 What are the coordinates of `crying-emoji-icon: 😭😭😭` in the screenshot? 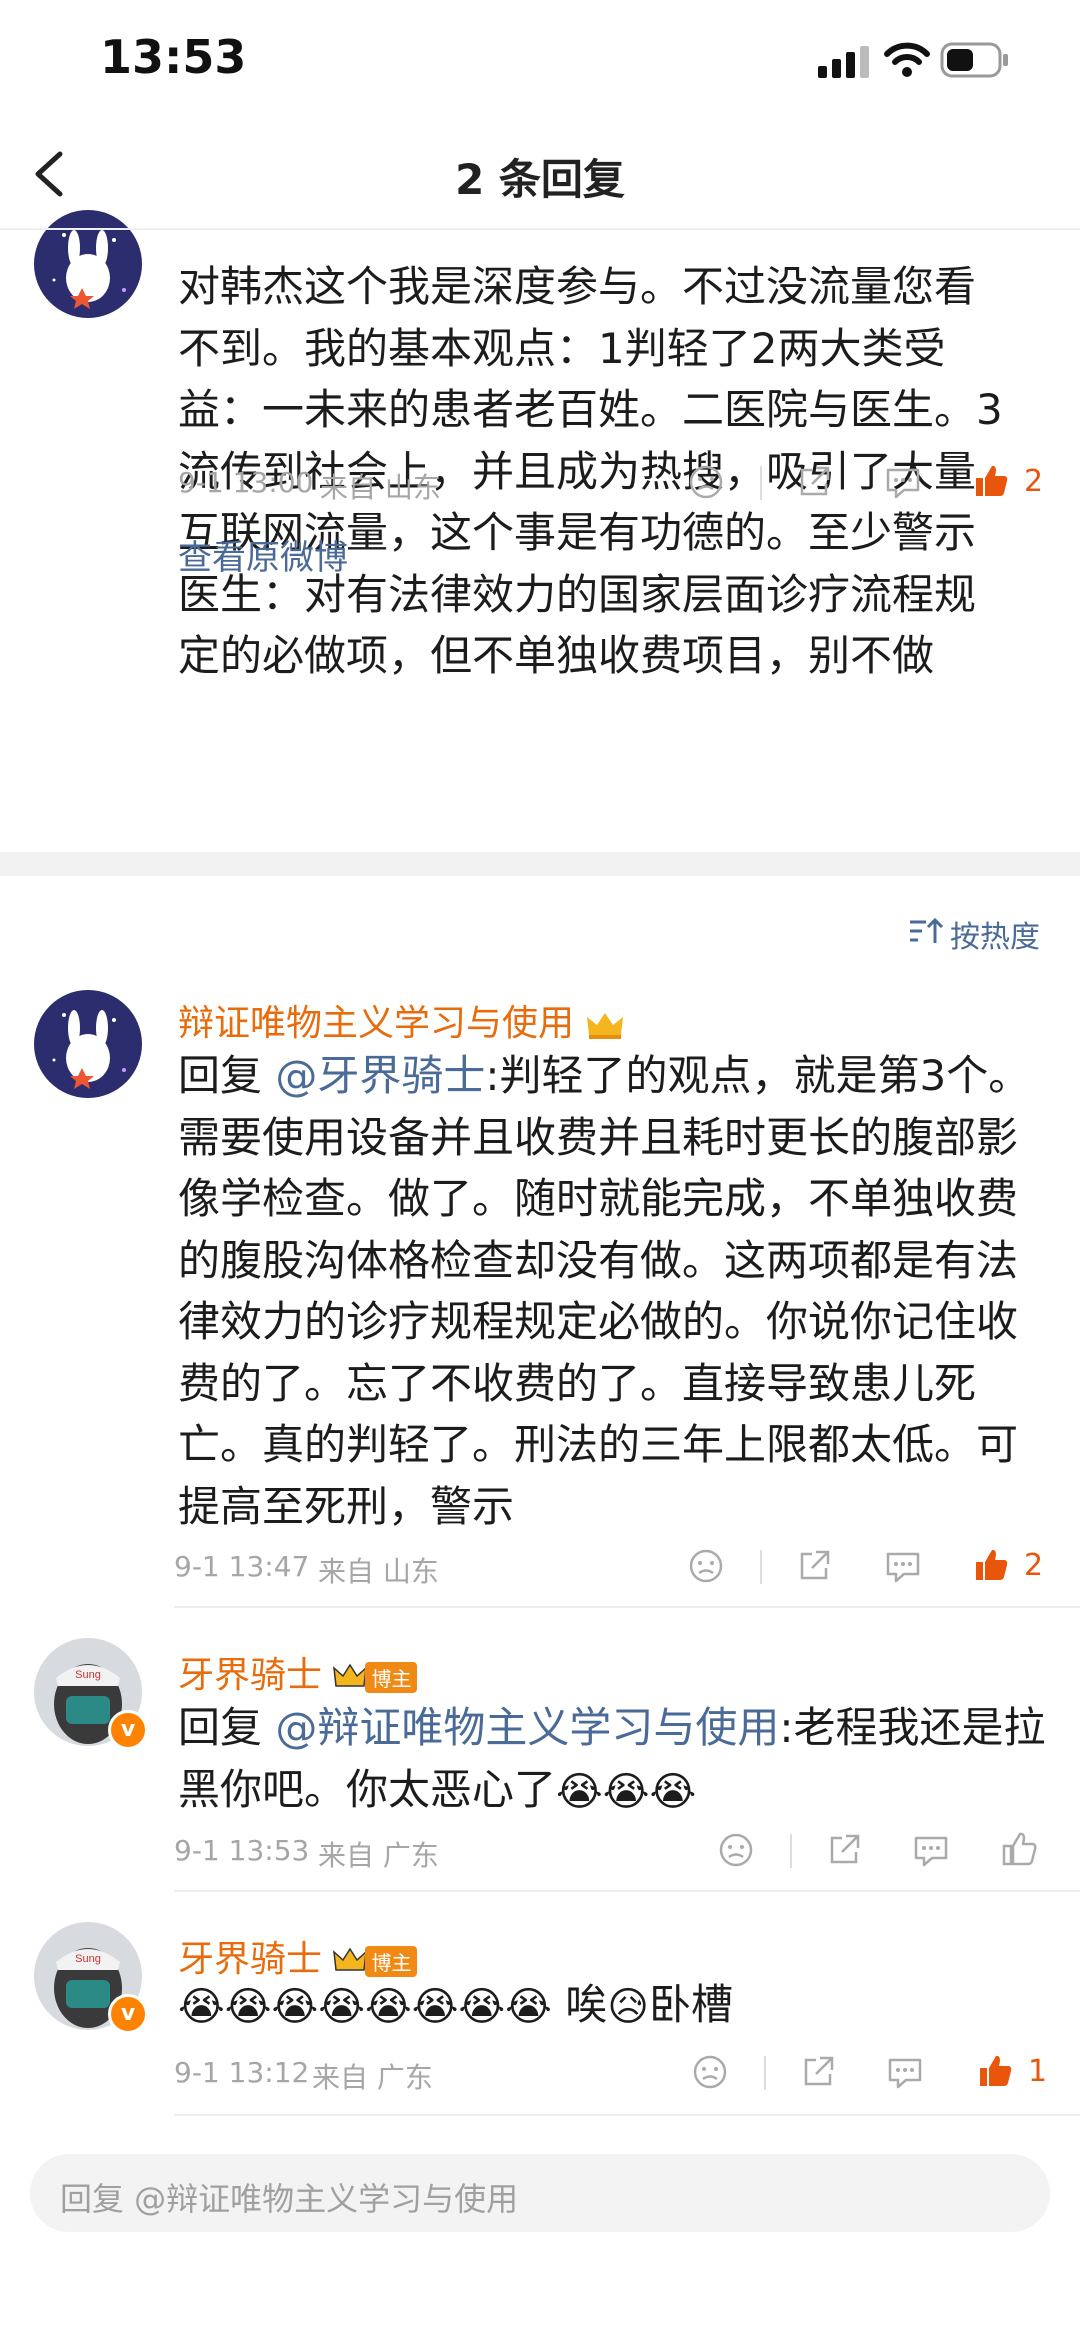 It's located at (626, 1791).